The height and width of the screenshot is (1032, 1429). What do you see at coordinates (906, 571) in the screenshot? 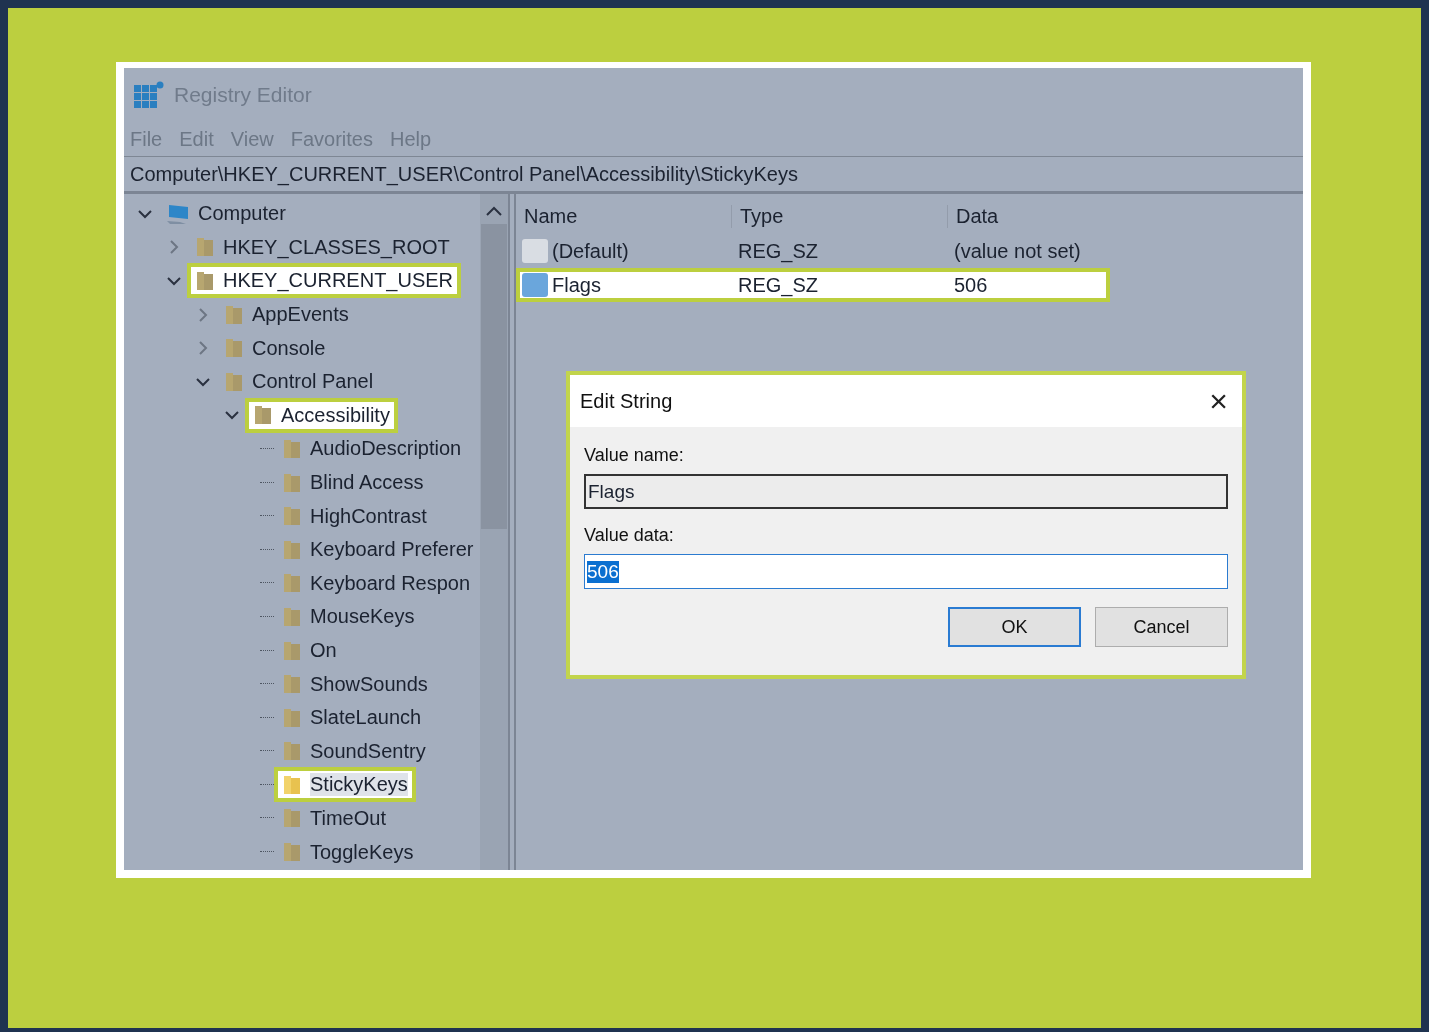
I see `value-data-field: 506` at bounding box center [906, 571].